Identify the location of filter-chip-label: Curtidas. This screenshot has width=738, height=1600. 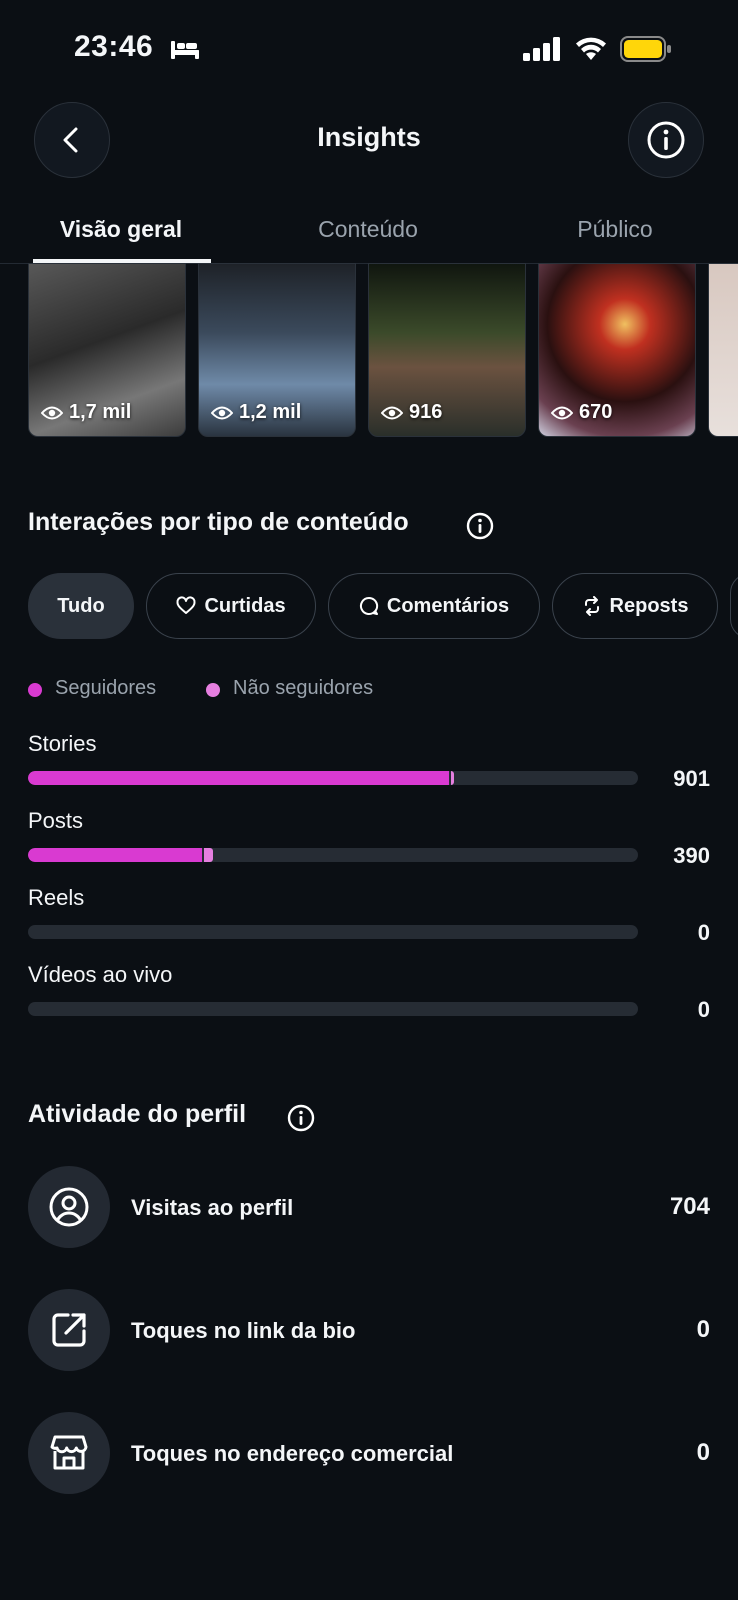
(245, 605).